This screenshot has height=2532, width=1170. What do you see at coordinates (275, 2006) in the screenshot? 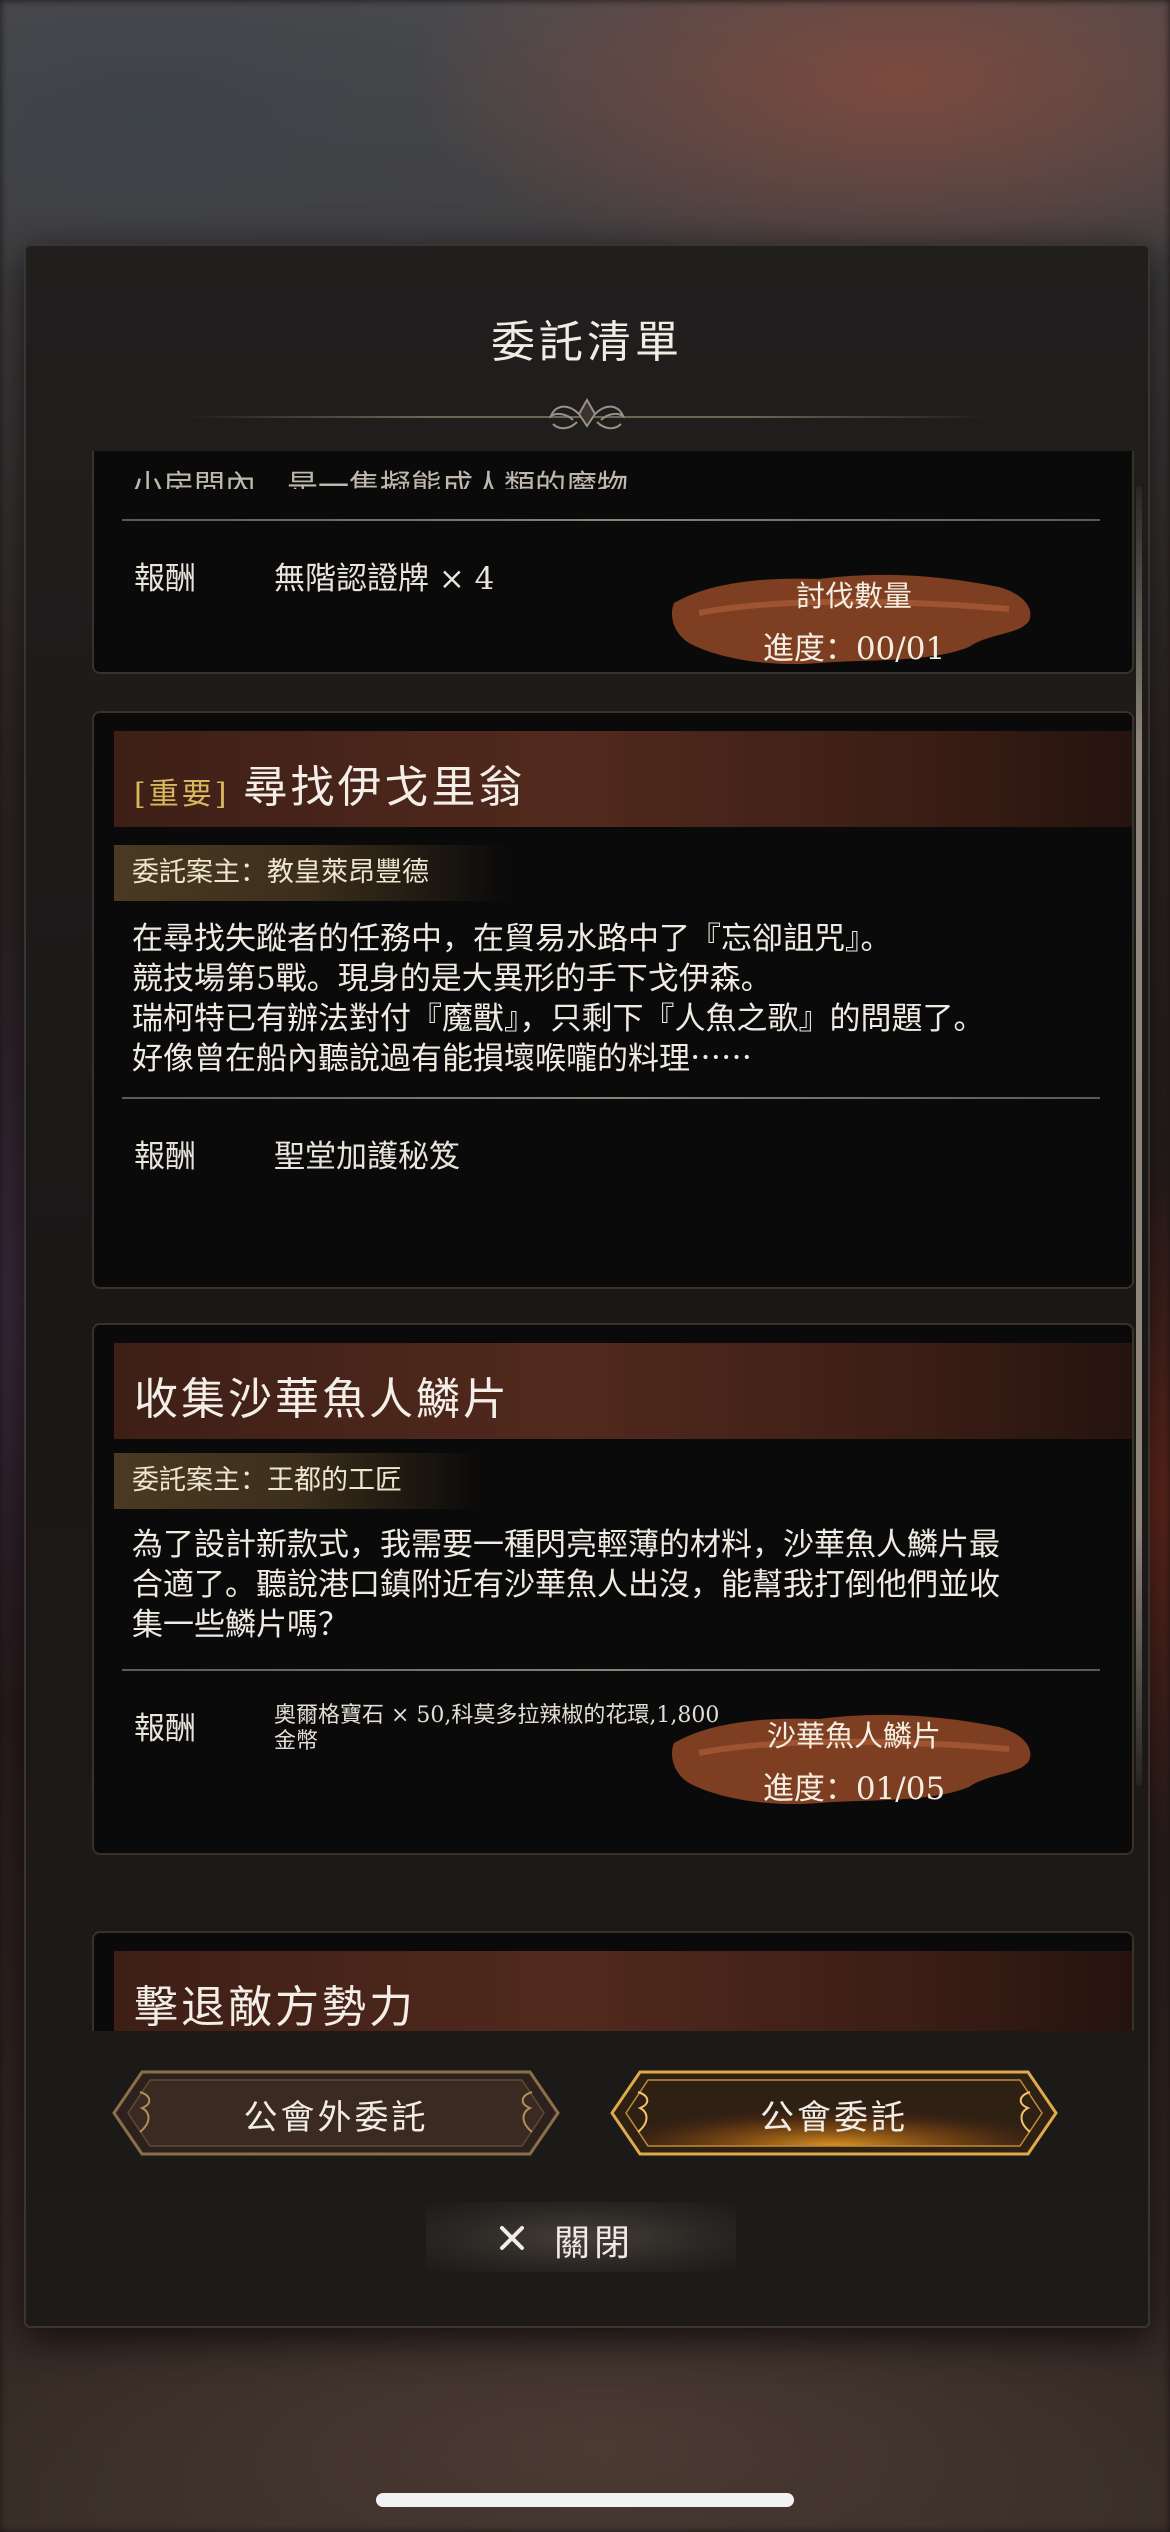
I see `quest-title: 擊退敵方勢力` at bounding box center [275, 2006].